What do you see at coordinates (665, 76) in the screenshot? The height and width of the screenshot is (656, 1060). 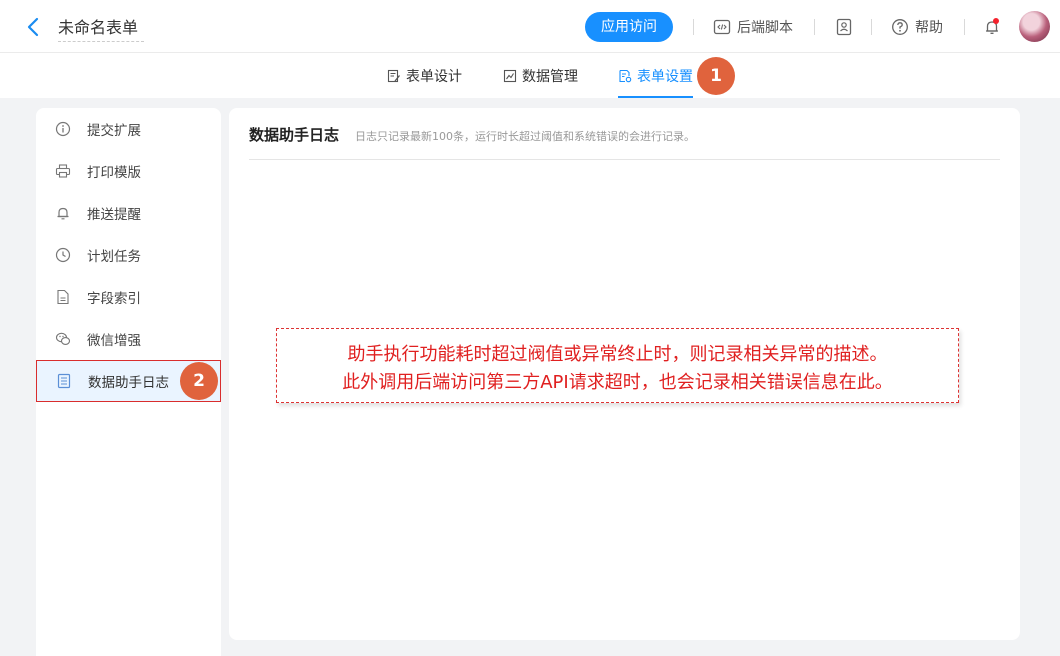 I see `tab-label: 表单设置` at bounding box center [665, 76].